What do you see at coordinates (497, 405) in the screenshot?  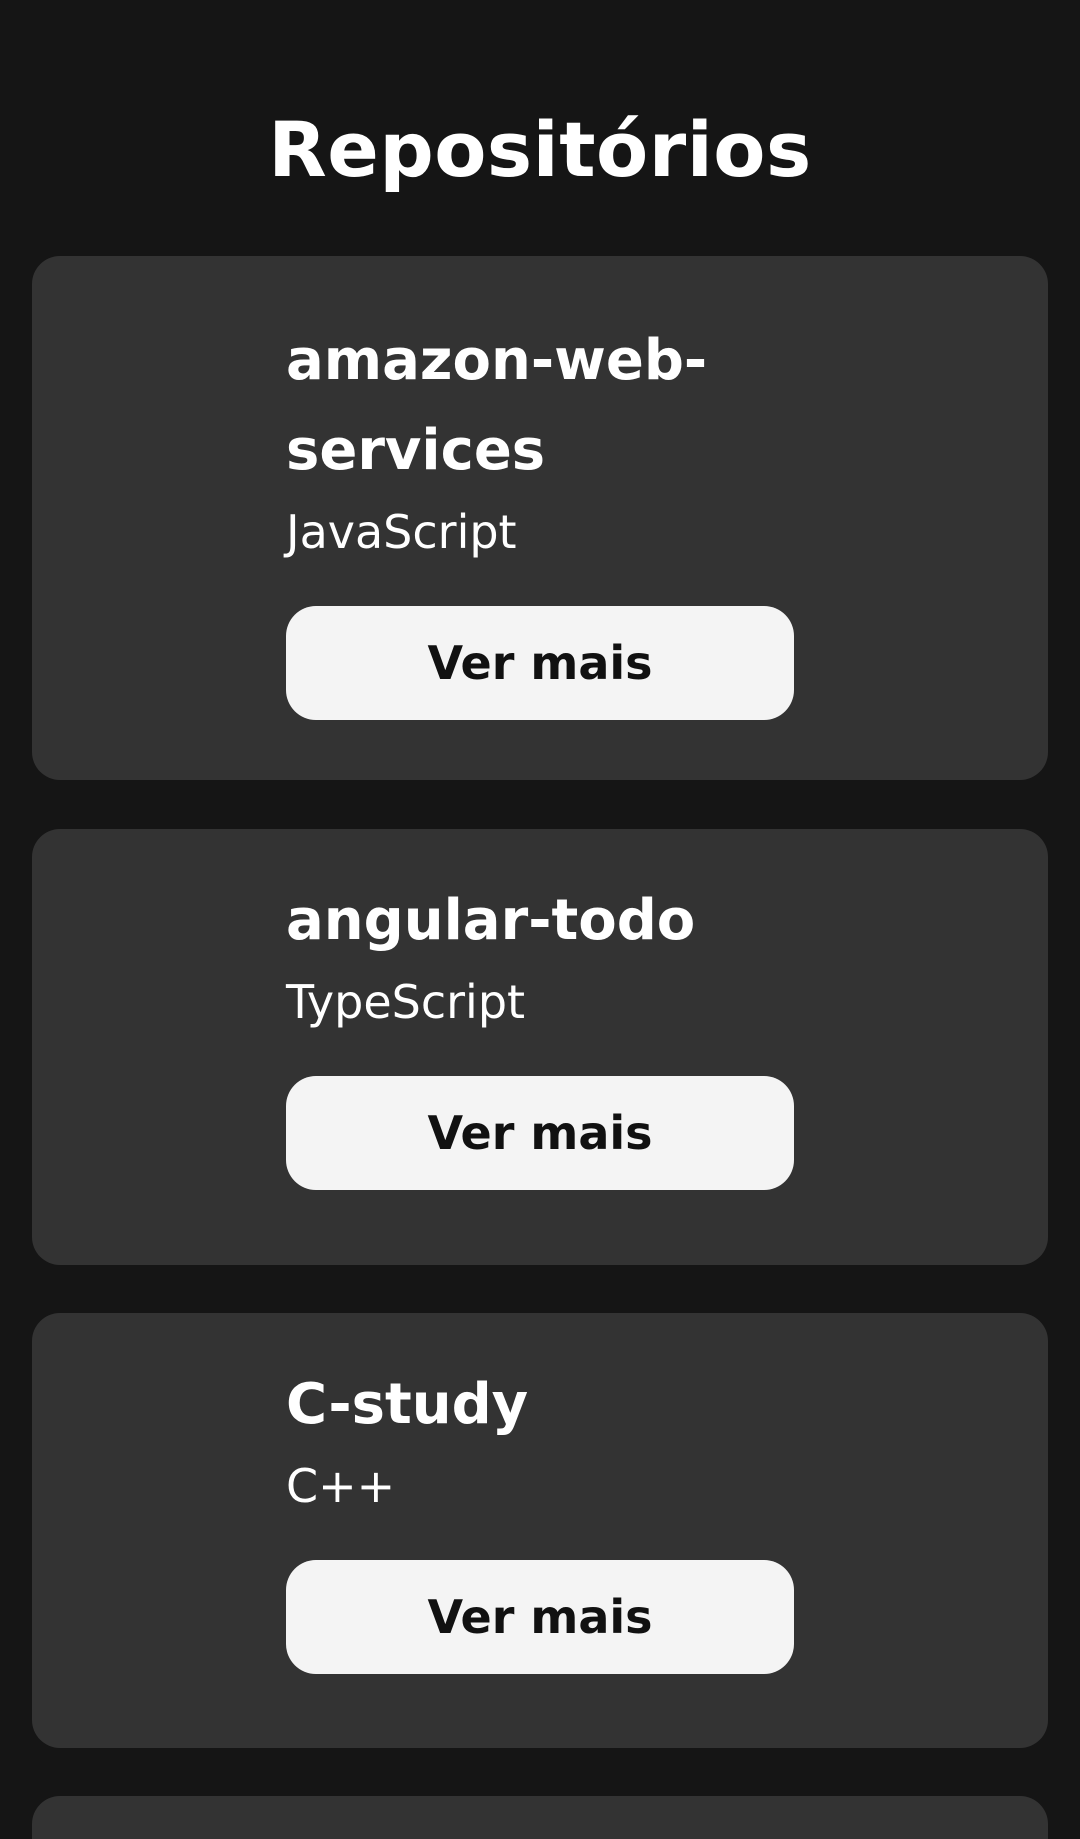 I see `repo-name: amazon-web-services` at bounding box center [497, 405].